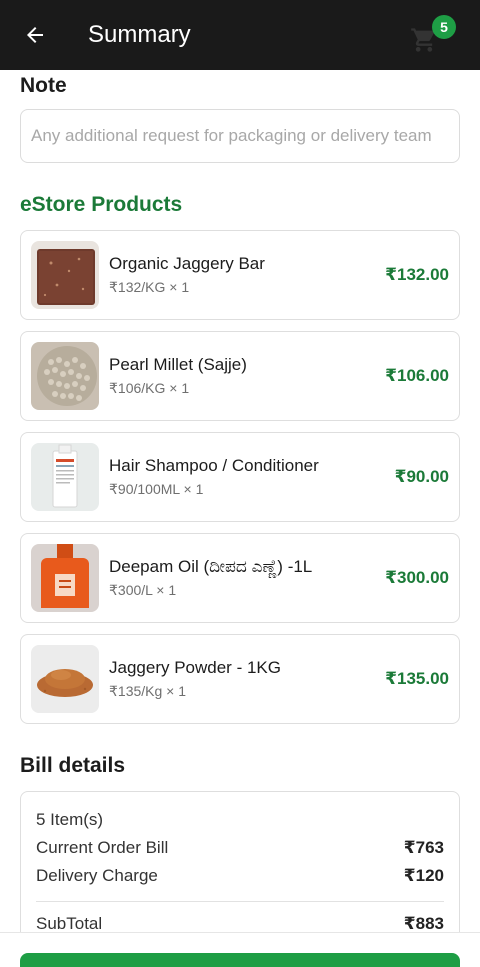  I want to click on product-name: Hair Shampoo / Conditioner, so click(214, 465).